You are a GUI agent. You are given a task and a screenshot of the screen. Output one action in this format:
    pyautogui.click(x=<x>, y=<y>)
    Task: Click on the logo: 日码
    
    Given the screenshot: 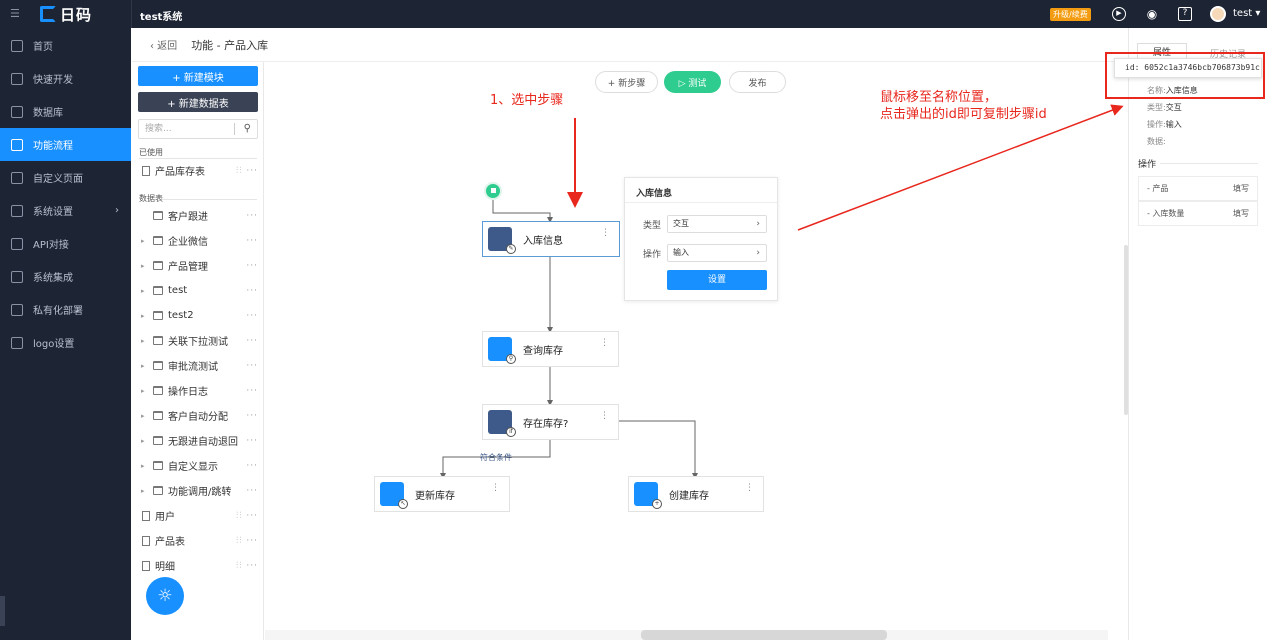 What is the action you would take?
    pyautogui.click(x=66, y=14)
    